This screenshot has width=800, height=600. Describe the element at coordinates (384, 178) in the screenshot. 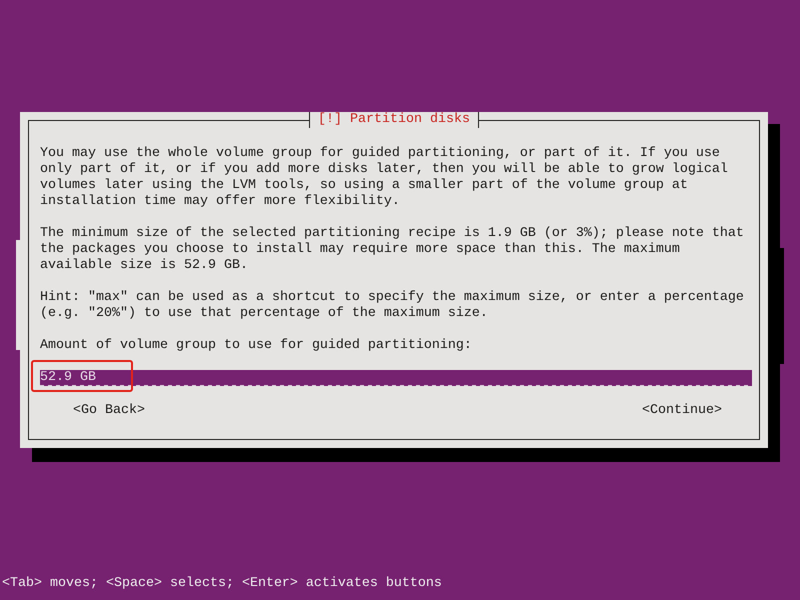

I see `paragraph: You may use the whole volume group for guided partitioning, or part of it. If you use only part of it, or if you add more disks later, then you will be able to grow logical volumes later using the LVM tools, so using a smaller part of the volume group at installation time may offer more flexibility.` at that location.